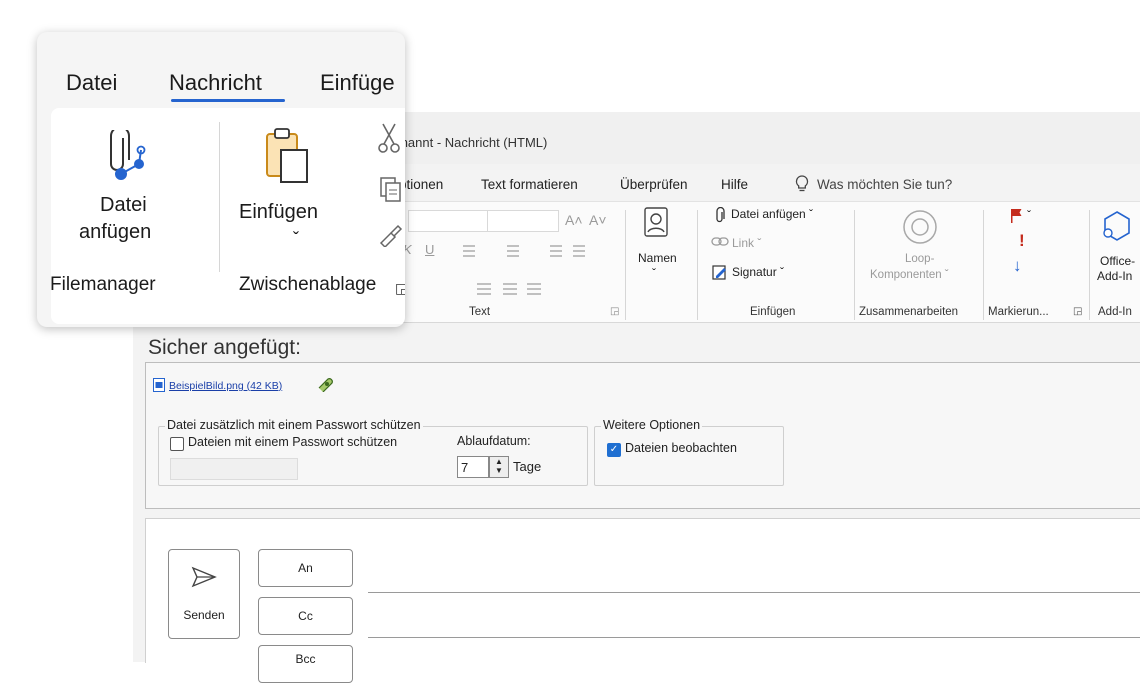  I want to click on loop-label-2: Komponenten ˇ, so click(909, 275).